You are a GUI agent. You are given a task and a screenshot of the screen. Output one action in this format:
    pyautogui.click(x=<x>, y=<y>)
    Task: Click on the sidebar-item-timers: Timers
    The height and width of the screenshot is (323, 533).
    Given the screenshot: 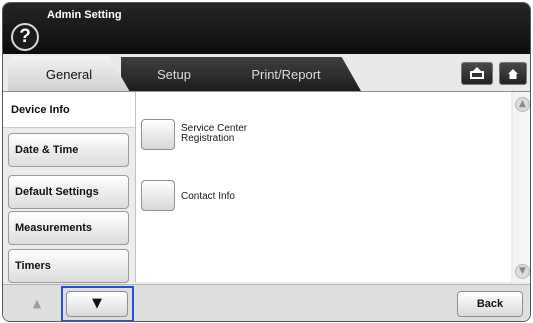 What is the action you would take?
    pyautogui.click(x=68, y=266)
    